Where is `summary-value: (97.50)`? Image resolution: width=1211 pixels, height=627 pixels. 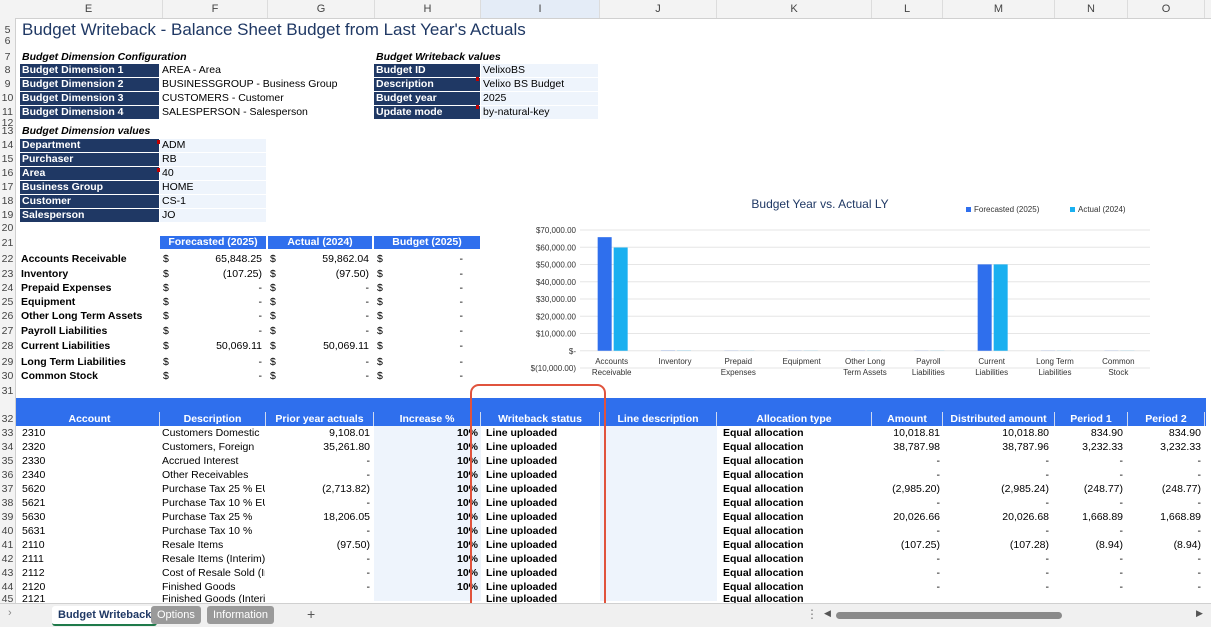
summary-value: (97.50) is located at coordinates (325, 274).